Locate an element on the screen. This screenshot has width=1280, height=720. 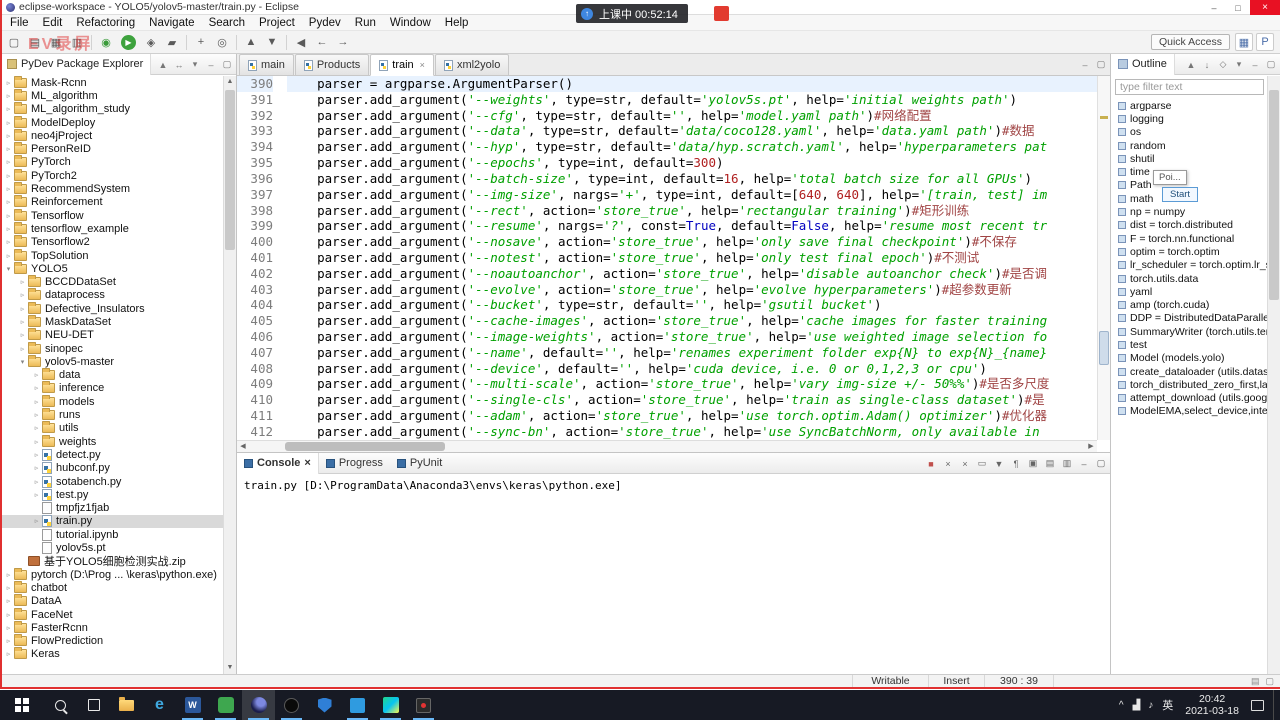
tree-item: ▹ PyTorch is located at coordinates (111, 162).